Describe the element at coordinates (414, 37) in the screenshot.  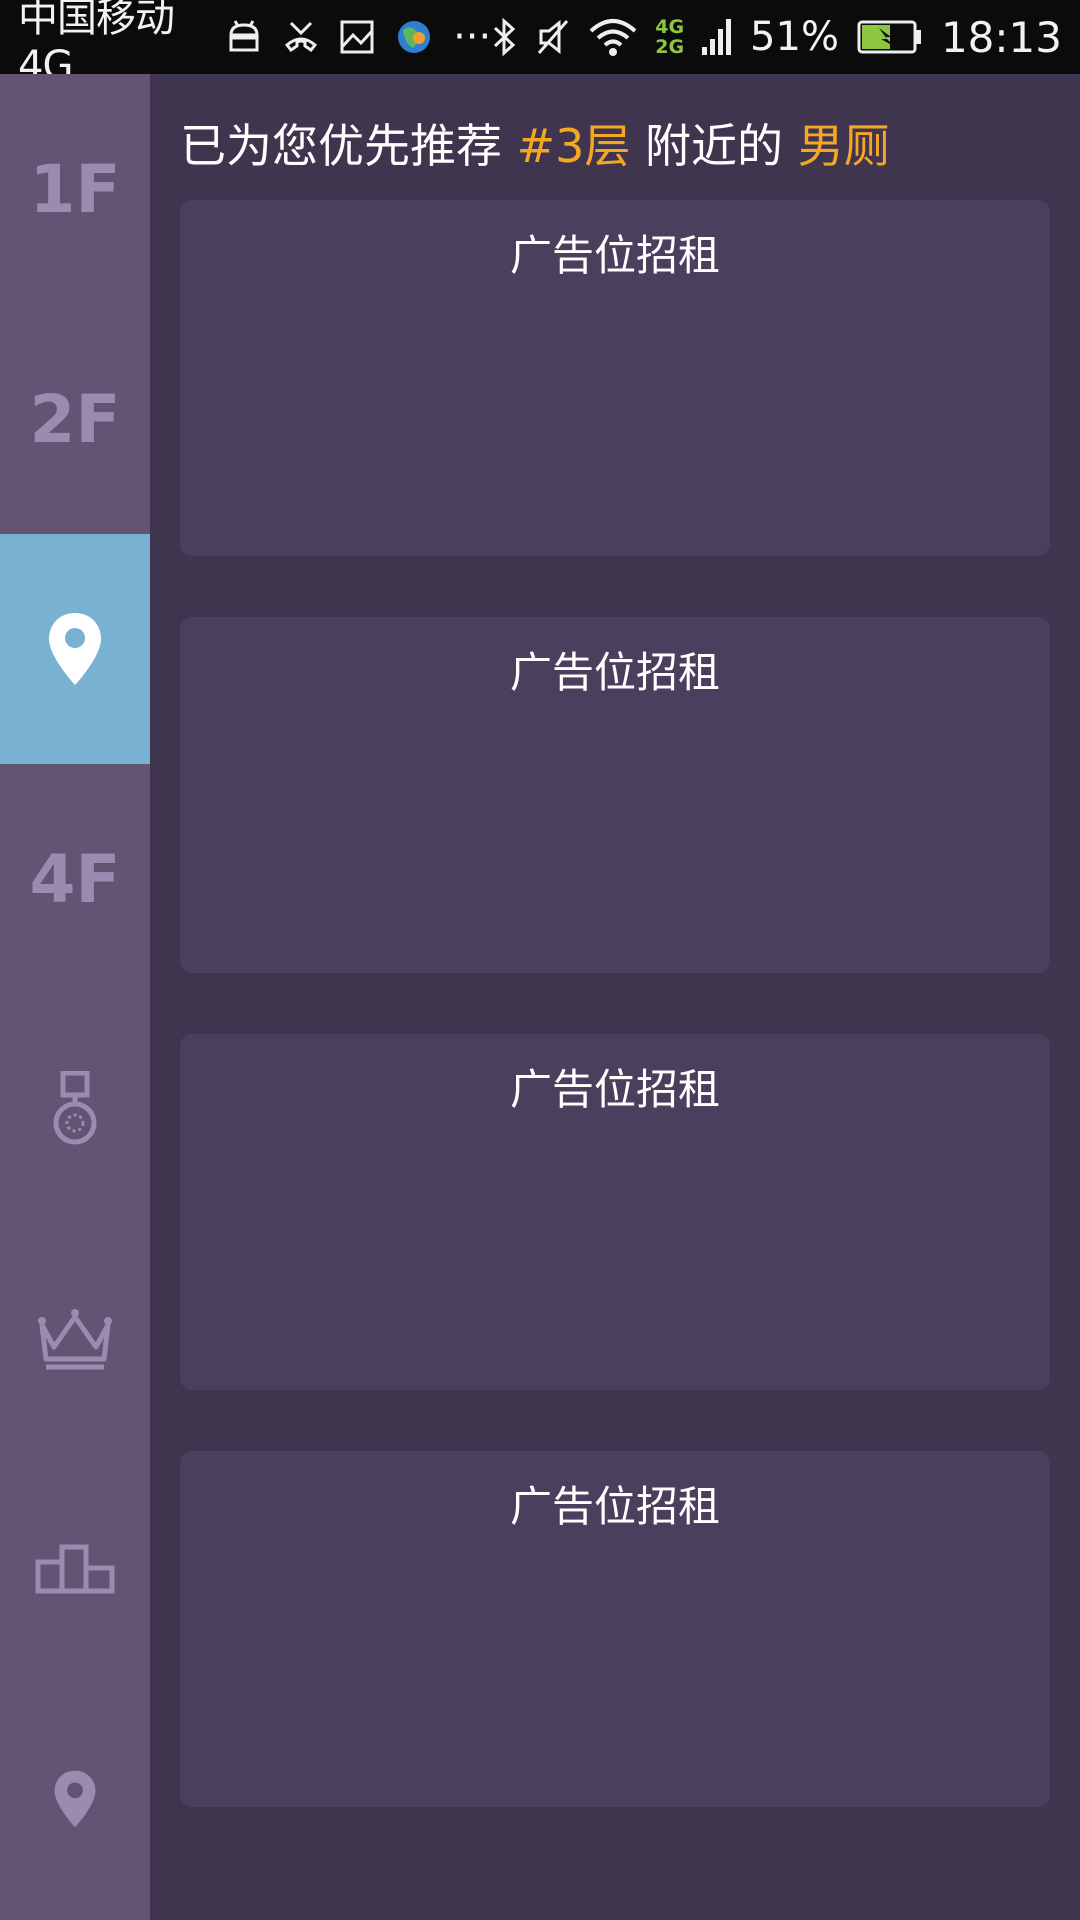
I see `browser-icon` at that location.